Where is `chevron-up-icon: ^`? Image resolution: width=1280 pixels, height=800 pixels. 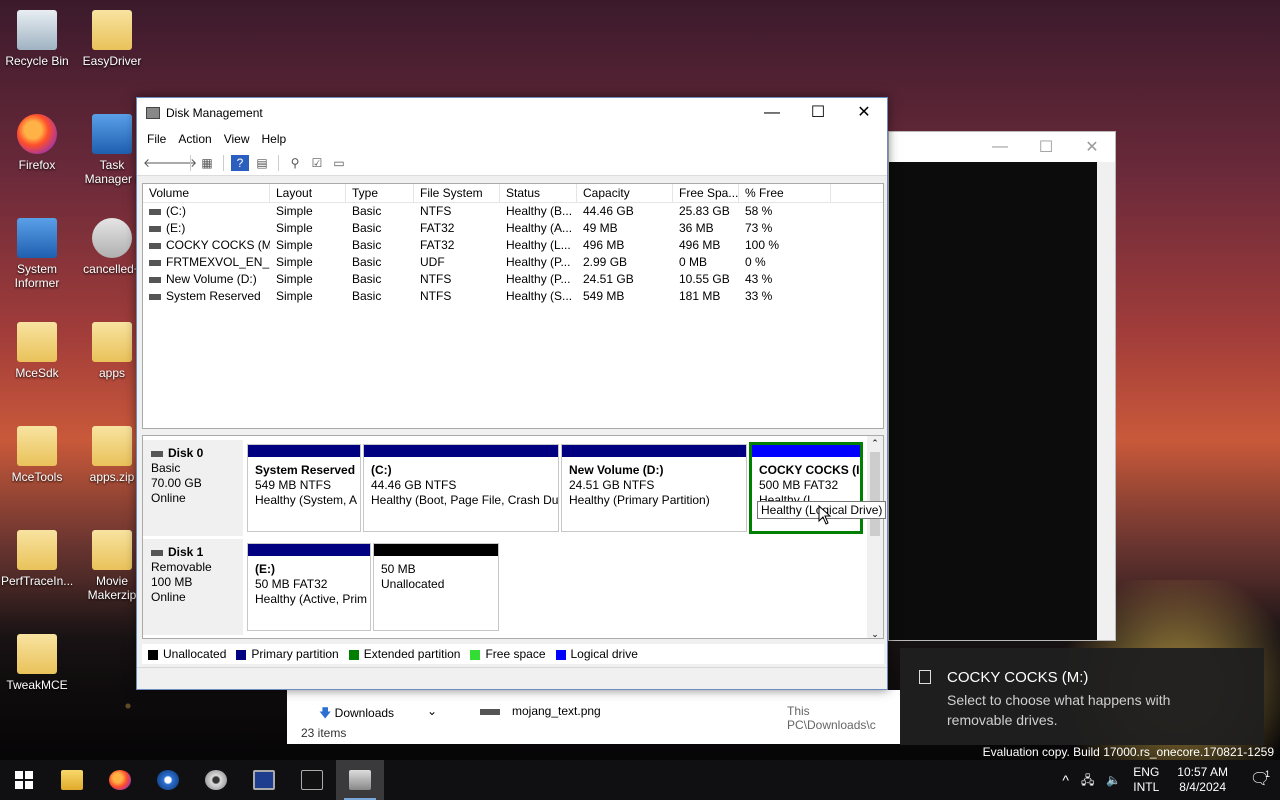 chevron-up-icon: ^ is located at coordinates (1065, 780).